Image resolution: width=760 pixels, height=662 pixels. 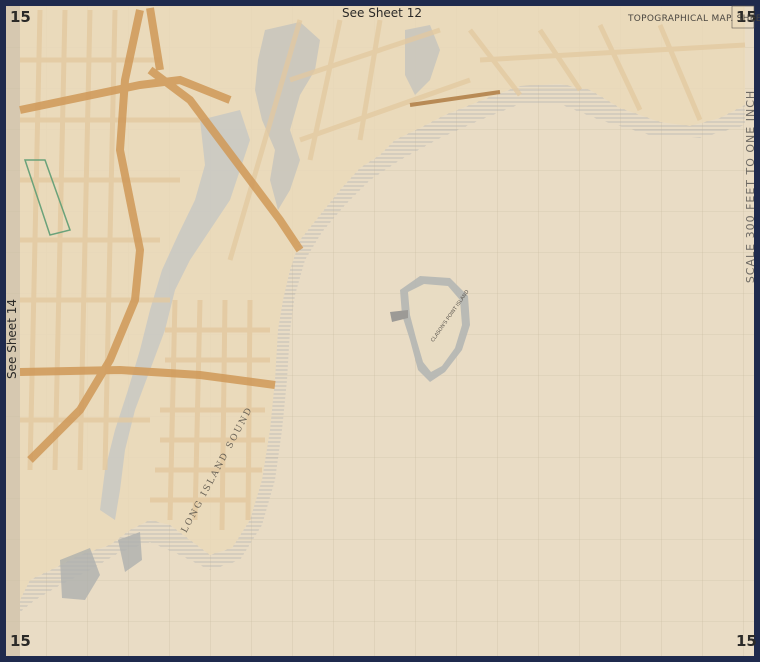 I want to click on scale-label: SCALE 300 FEET TO ONE INCH, so click(x=751, y=186).